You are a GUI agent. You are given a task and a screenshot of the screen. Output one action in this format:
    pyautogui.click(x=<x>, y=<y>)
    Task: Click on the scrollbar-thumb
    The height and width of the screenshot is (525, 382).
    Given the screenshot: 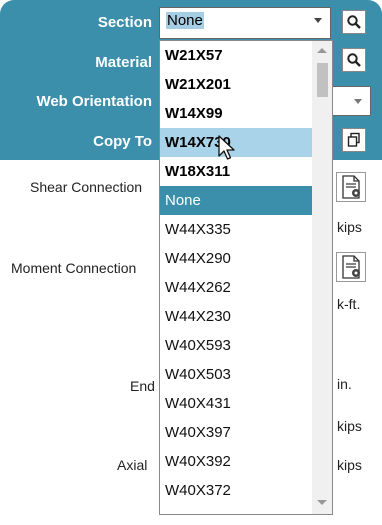 What is the action you would take?
    pyautogui.click(x=322, y=80)
    